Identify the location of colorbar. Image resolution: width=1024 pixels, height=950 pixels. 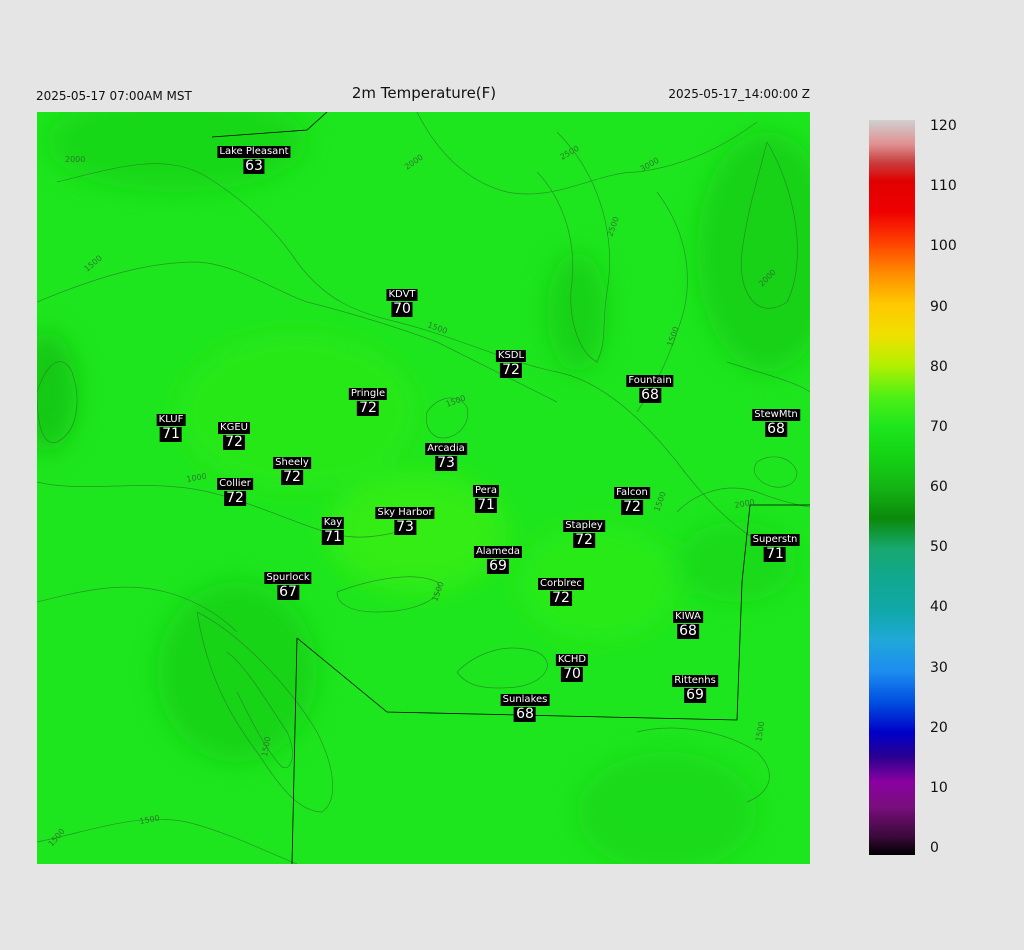
(892, 487).